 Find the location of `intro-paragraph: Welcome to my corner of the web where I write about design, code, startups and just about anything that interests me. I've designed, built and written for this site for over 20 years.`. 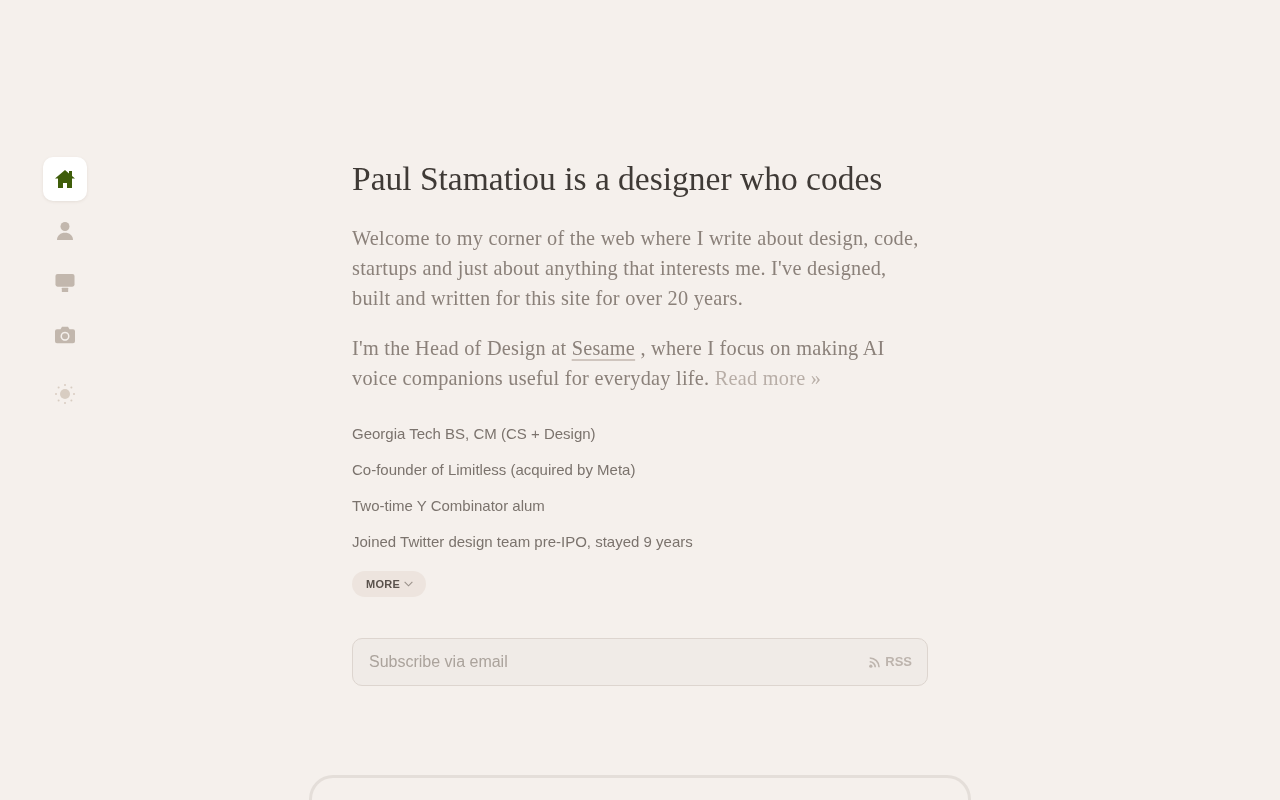

intro-paragraph: Welcome to my corner of the web where I write about design, code, startups and just about anything that interests me. I've designed, built and written for this site for over 20 years. is located at coordinates (636, 269).